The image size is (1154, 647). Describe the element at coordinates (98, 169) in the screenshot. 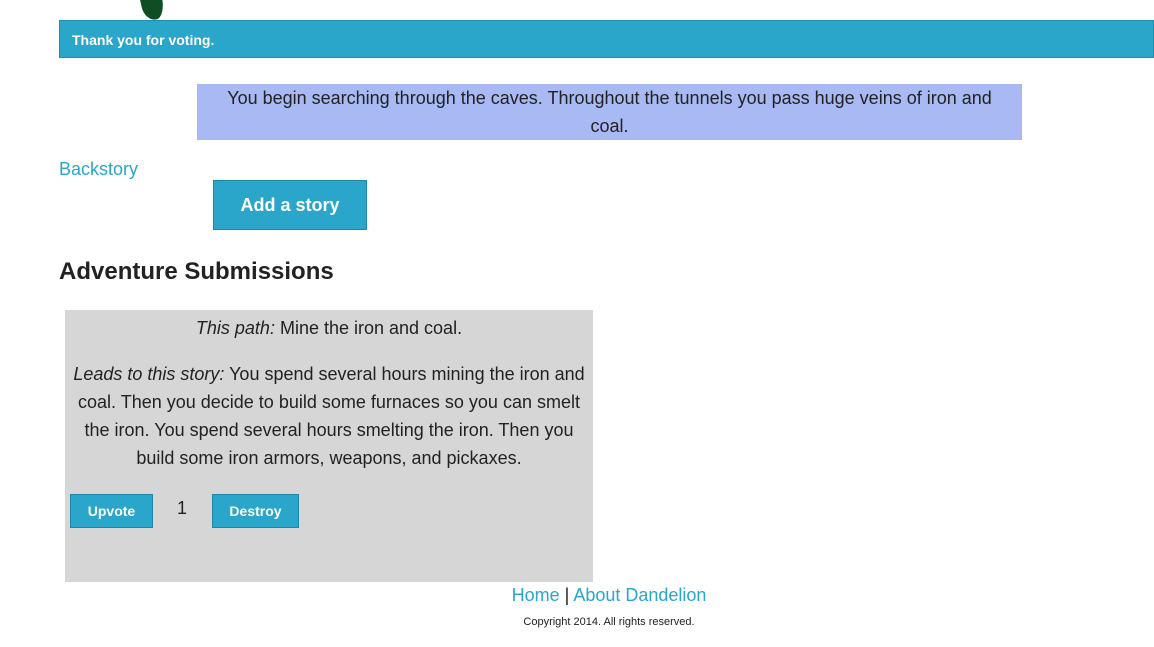

I see `backstory-link: Backstory` at that location.